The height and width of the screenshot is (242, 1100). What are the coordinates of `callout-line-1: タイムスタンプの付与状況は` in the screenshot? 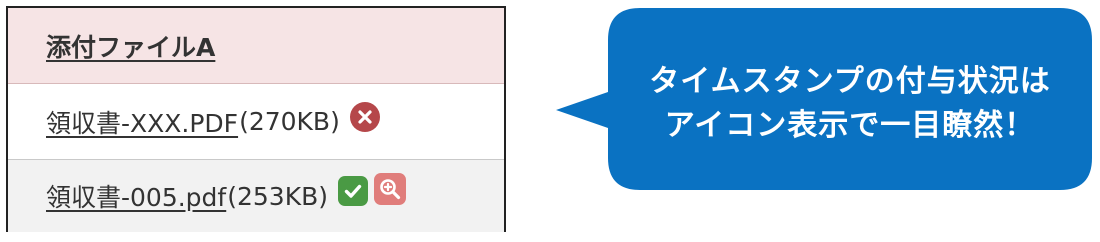 It's located at (850, 81).